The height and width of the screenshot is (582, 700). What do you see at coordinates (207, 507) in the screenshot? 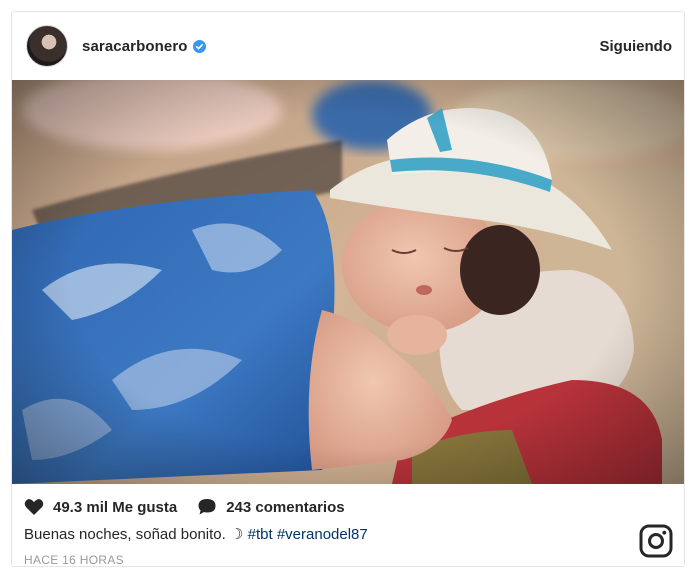
I see `comment-bubble-icon` at bounding box center [207, 507].